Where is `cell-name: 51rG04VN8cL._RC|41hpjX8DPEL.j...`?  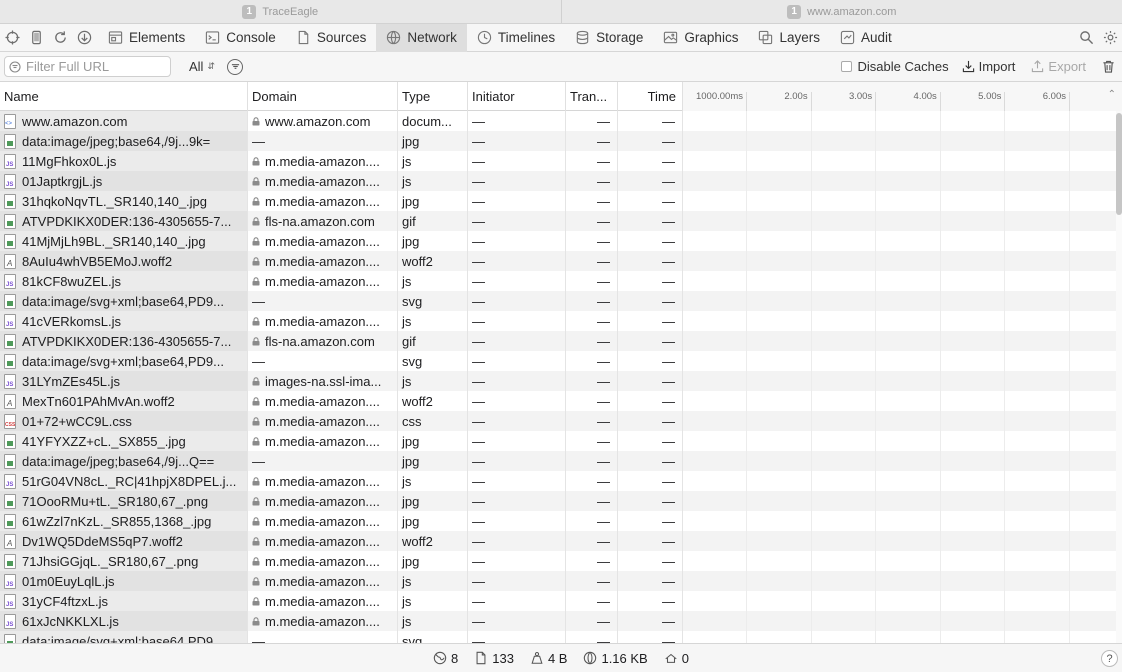
cell-name: 51rG04VN8cL._RC|41hpjX8DPEL.j... is located at coordinates (124, 481).